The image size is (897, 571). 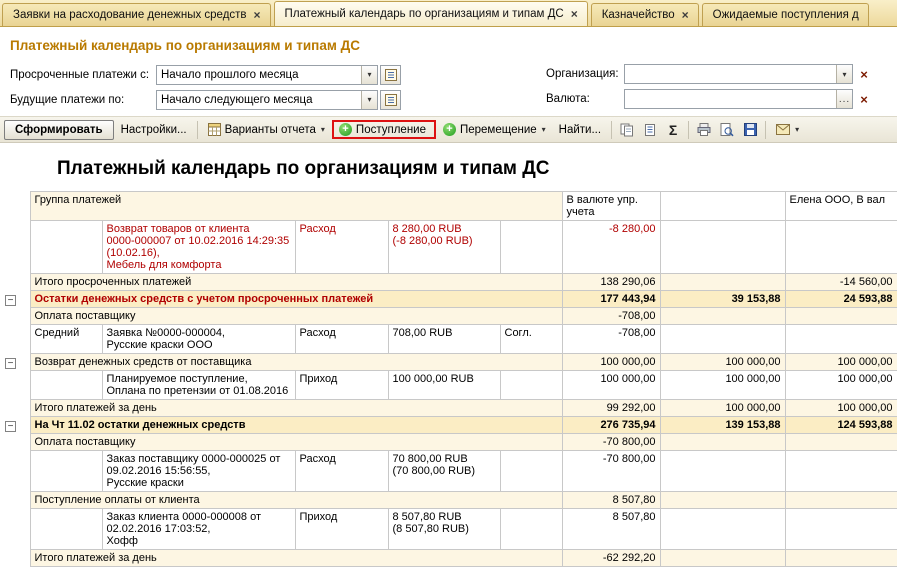 I want to click on amount-cell: 24 593,88, so click(x=840, y=299).